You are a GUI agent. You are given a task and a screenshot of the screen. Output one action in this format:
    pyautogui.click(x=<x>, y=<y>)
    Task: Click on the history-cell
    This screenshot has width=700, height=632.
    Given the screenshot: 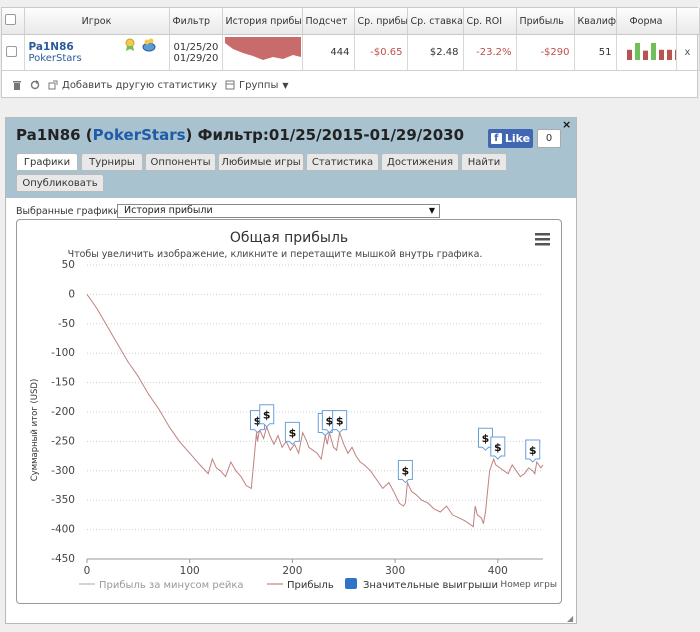 What is the action you would take?
    pyautogui.click(x=262, y=52)
    